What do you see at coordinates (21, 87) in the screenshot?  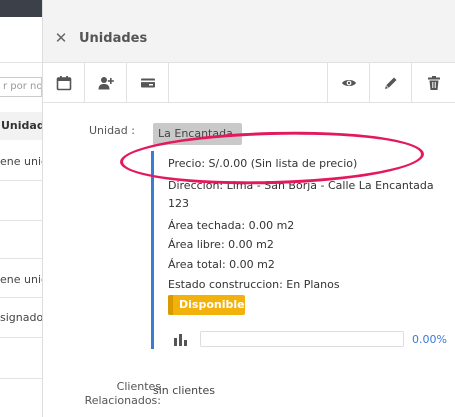 I see `background-search-input: r por no` at bounding box center [21, 87].